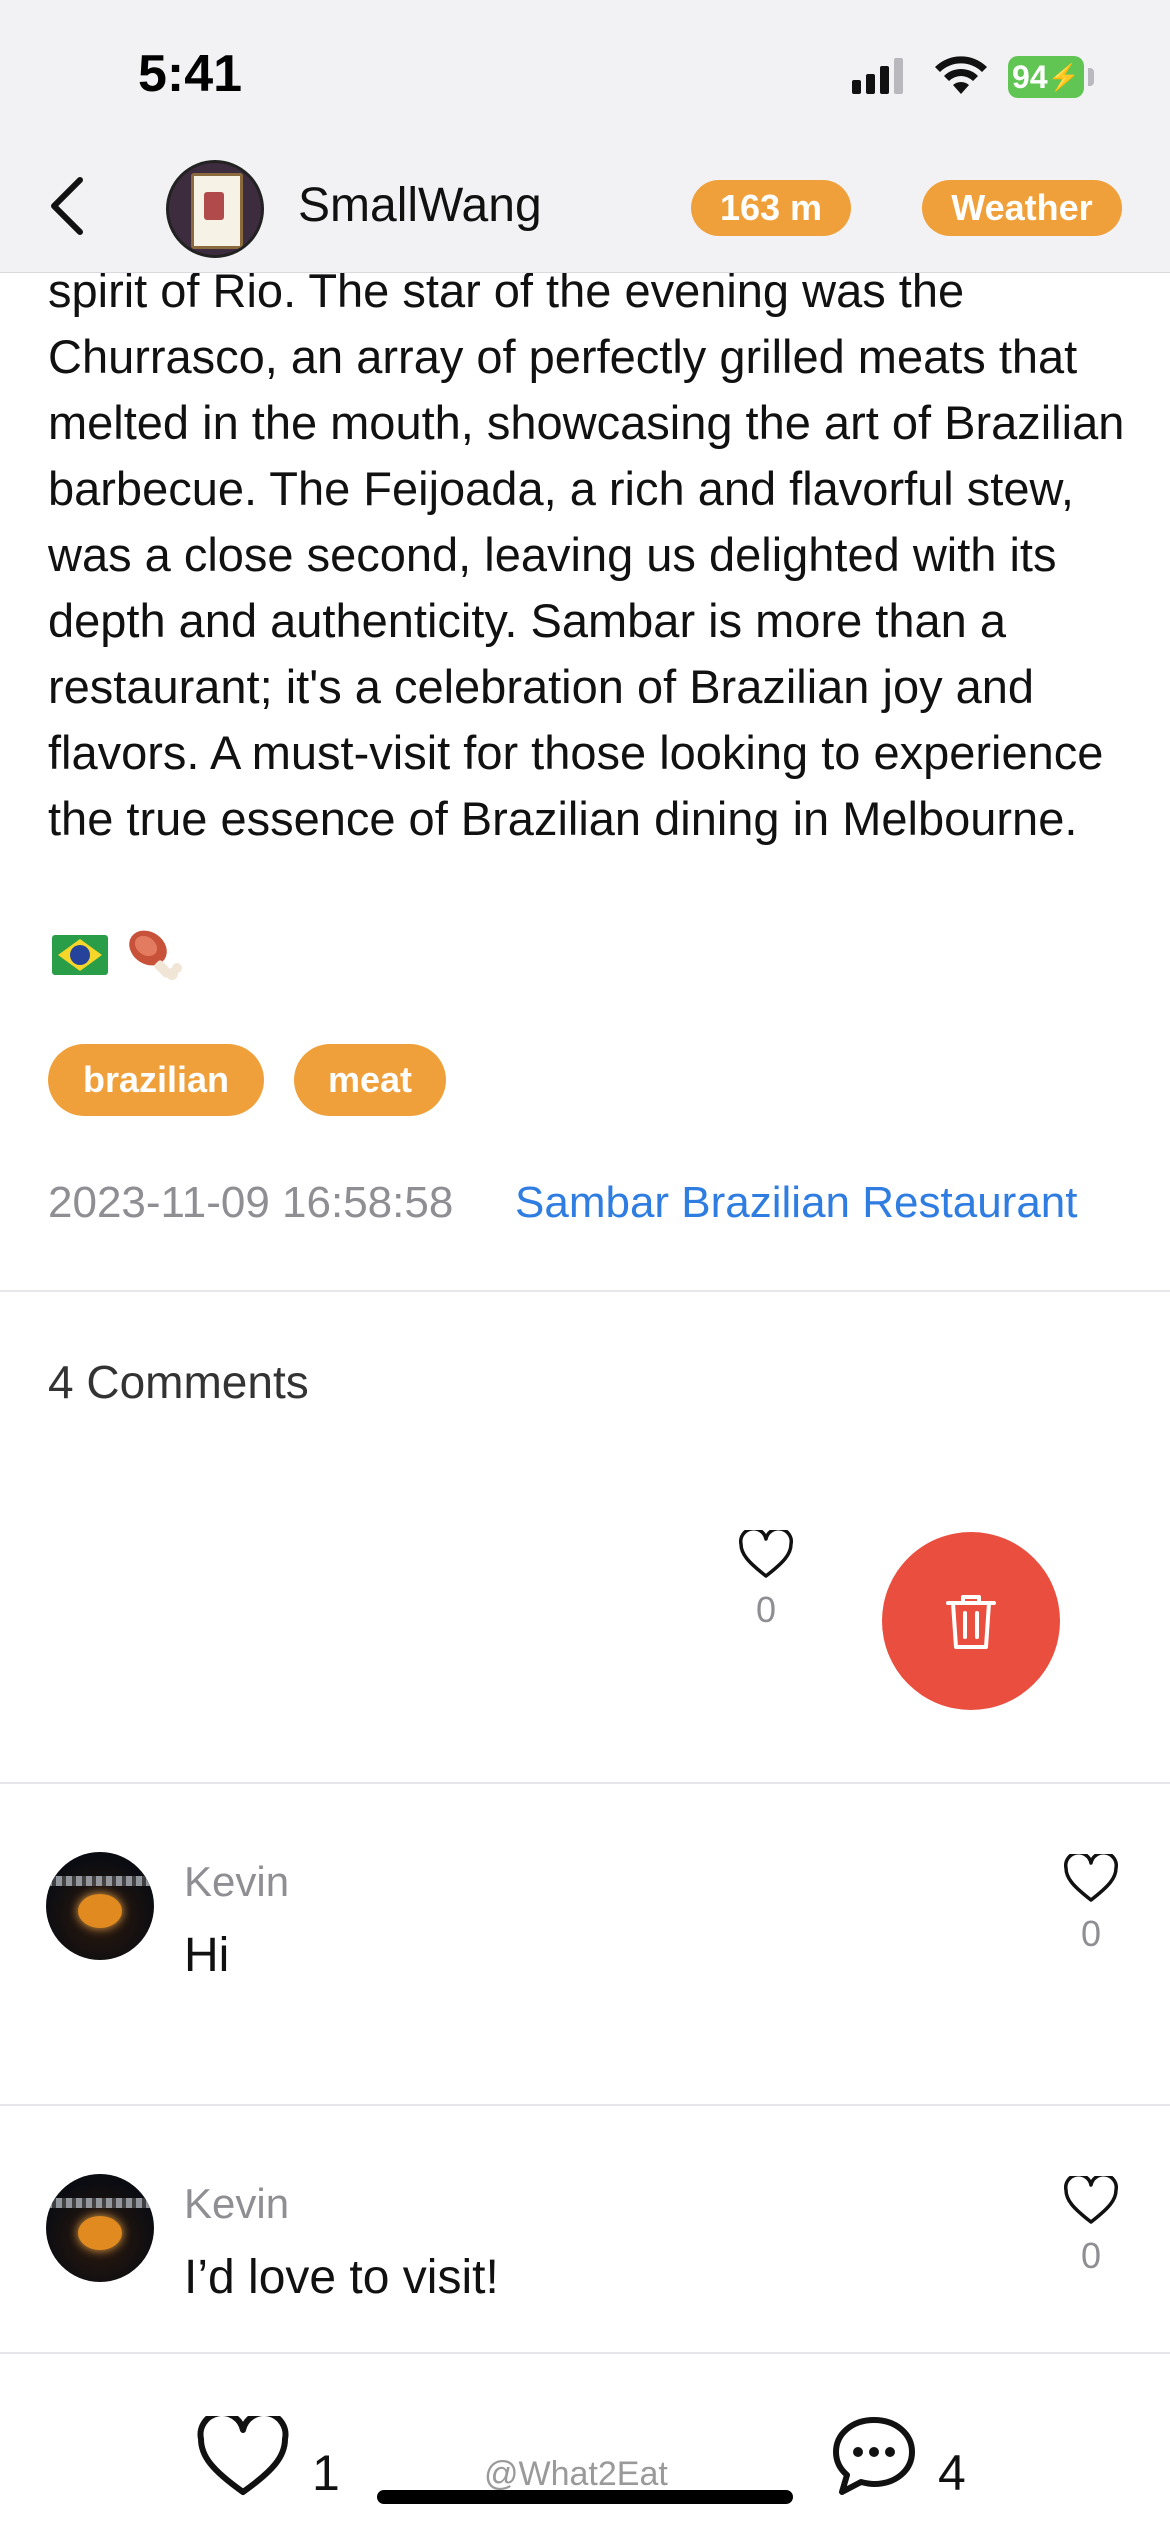 This screenshot has height=2534, width=1170. Describe the element at coordinates (585, 2497) in the screenshot. I see `home-indicator` at that location.